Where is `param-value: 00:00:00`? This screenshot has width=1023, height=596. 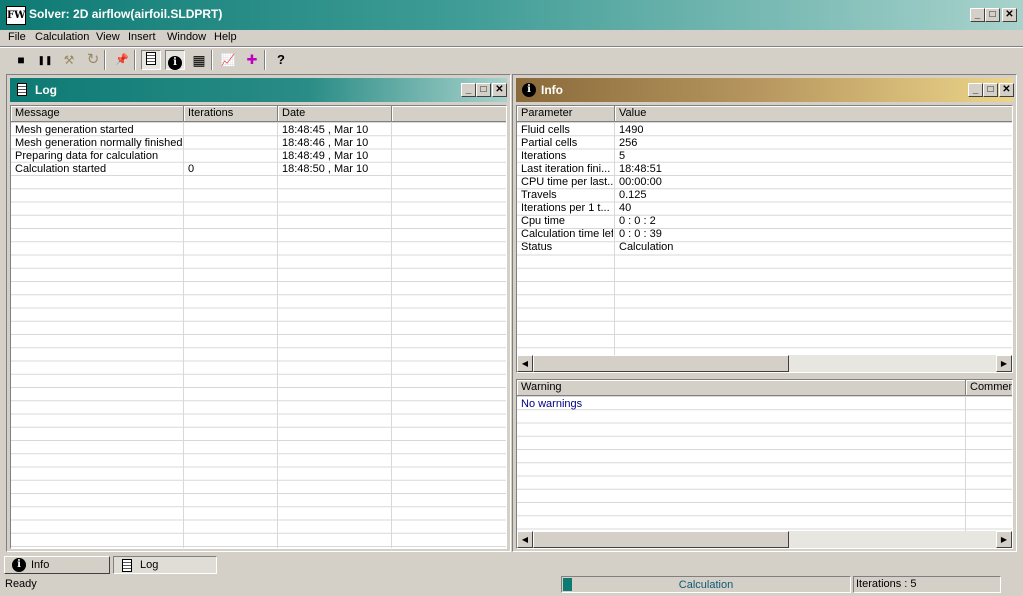
param-value: 00:00:00 is located at coordinates (640, 182).